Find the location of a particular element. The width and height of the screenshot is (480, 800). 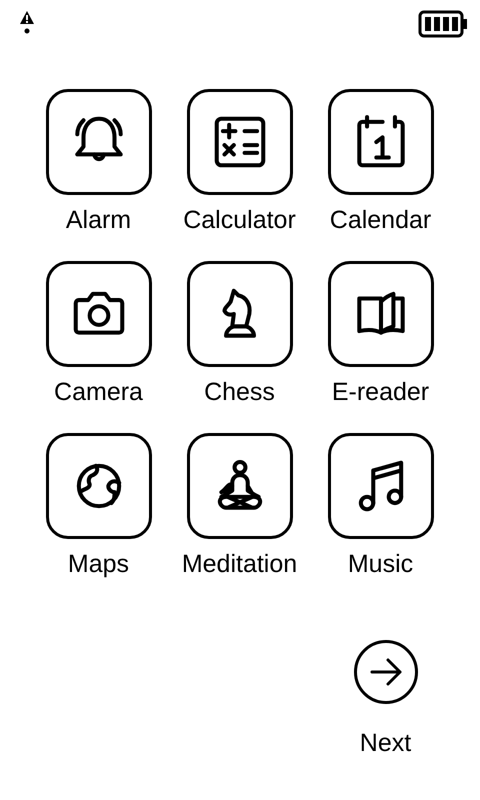

app-label: Chess is located at coordinates (239, 392).